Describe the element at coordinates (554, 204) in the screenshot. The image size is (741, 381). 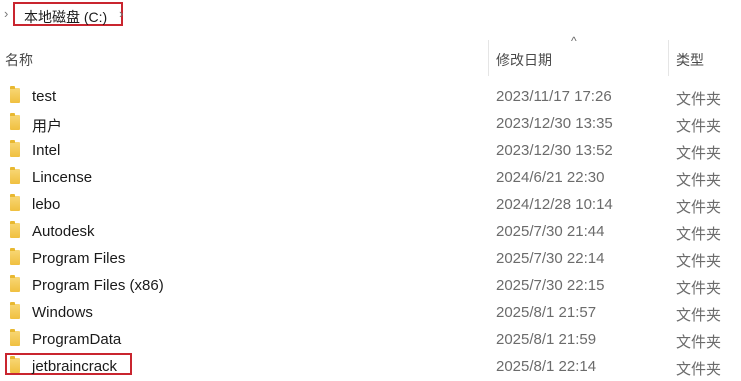
I see `file-date-modified: 2024/12/28 10:14` at that location.